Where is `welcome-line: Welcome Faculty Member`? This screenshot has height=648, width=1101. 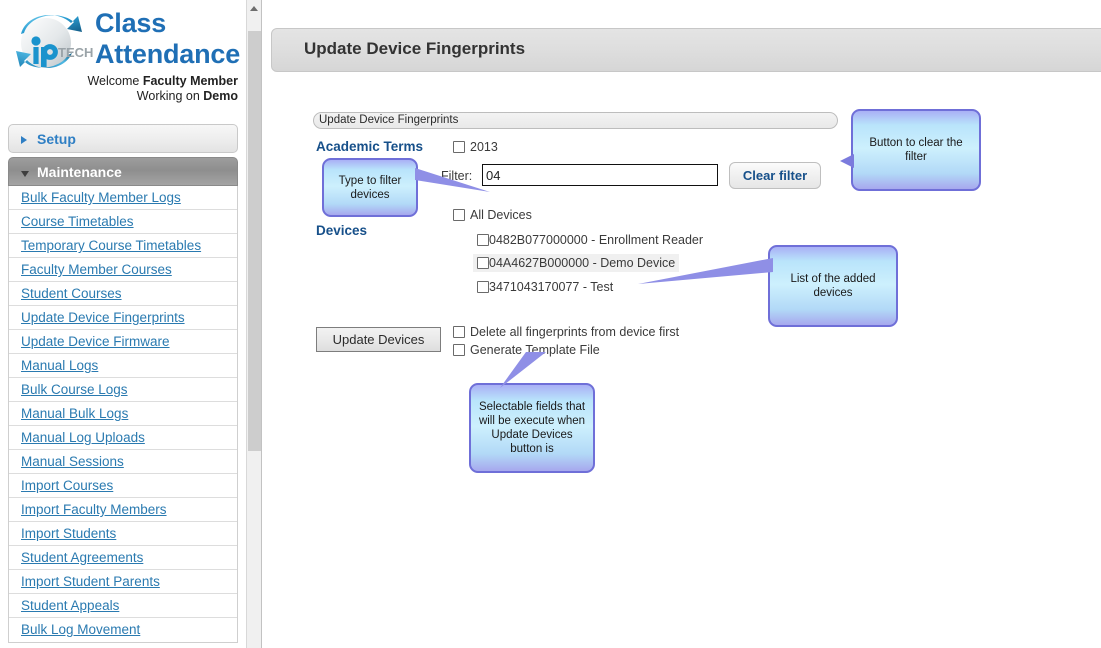
welcome-line: Welcome Faculty Member is located at coordinates (120, 81).